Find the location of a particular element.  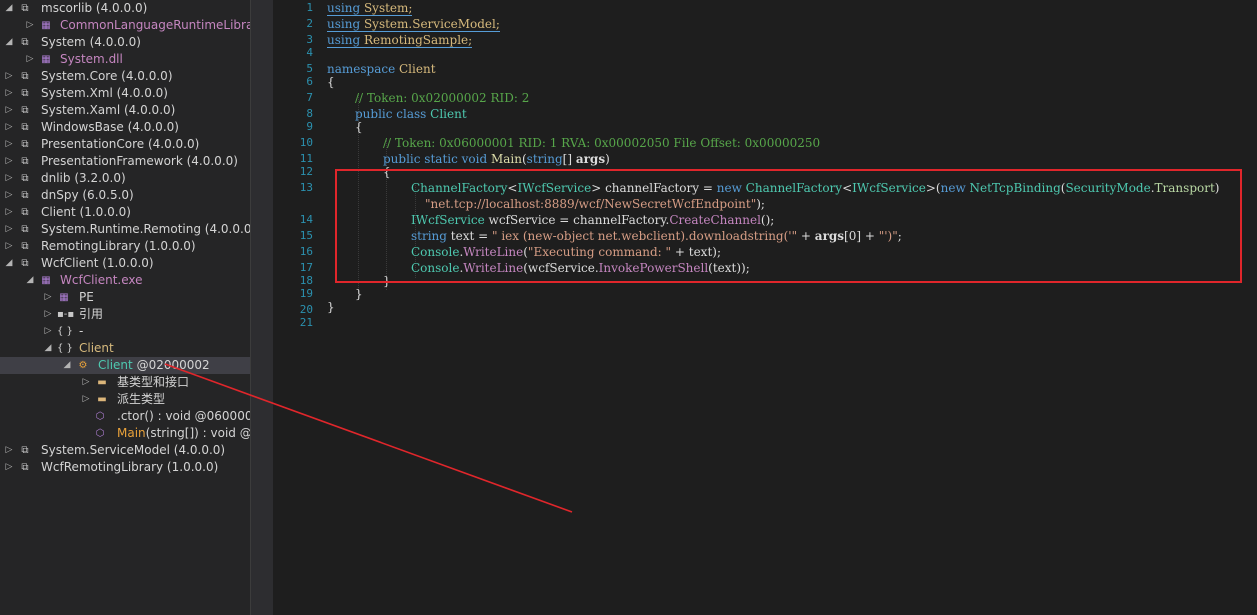

tree-node-commonlanguageruntimelibrary: ▷ ▦ CommonLanguageRuntimeLibrary is located at coordinates (125, 25).